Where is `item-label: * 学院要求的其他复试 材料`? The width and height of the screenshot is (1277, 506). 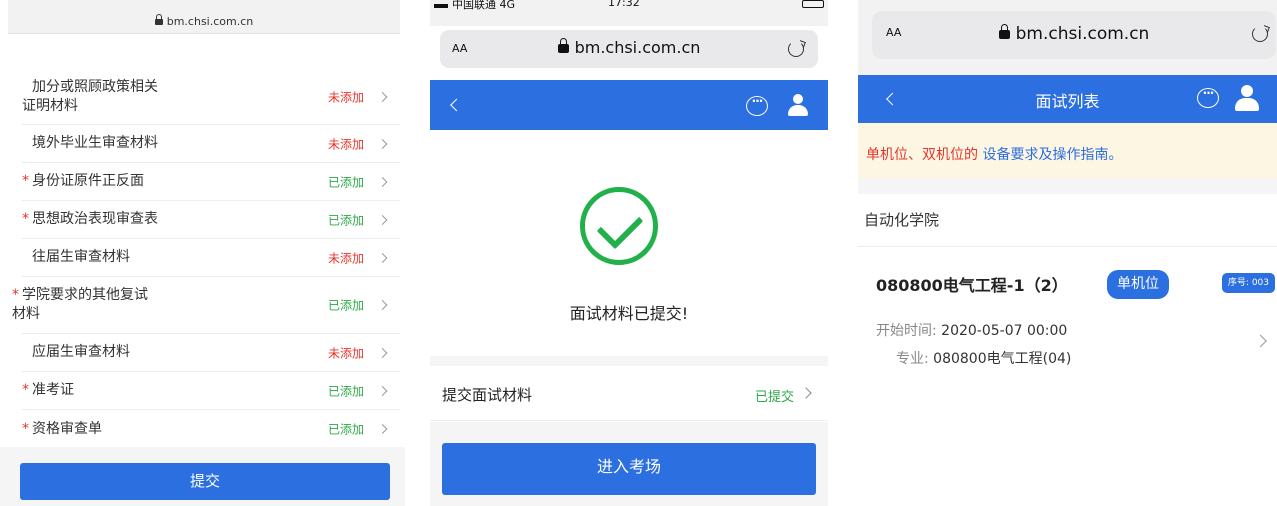
item-label: * 学院要求的其他复试 材料 is located at coordinates (80, 304).